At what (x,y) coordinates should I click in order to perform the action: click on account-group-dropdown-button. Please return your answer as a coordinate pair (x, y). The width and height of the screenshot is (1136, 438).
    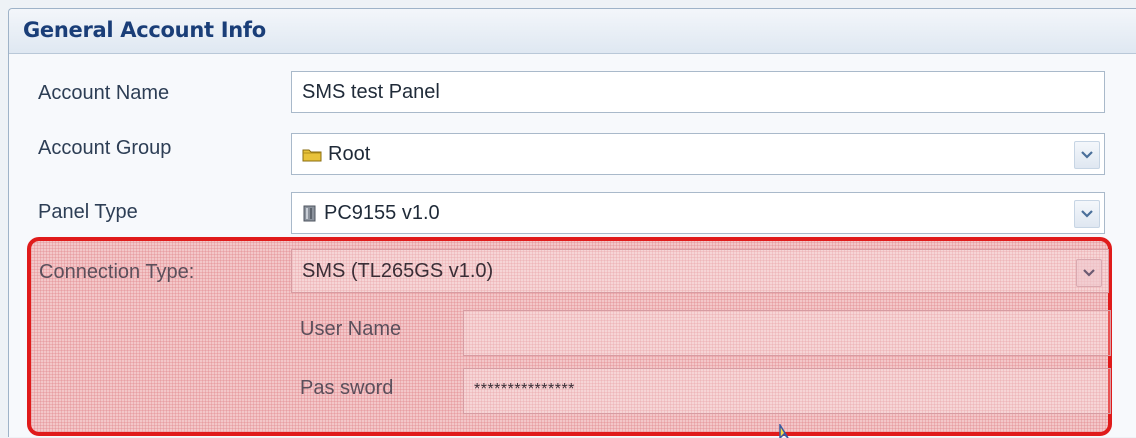
    Looking at the image, I should click on (1087, 155).